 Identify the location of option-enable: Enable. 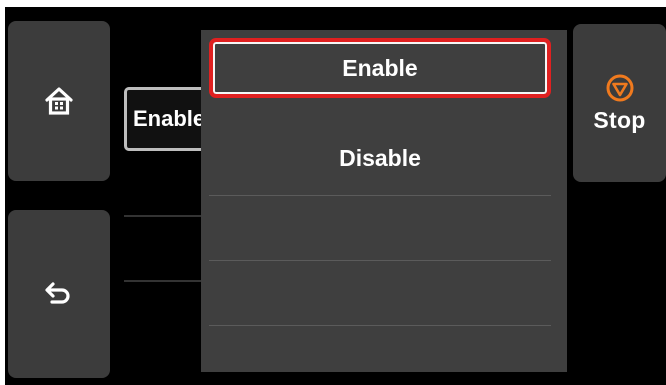
(380, 68).